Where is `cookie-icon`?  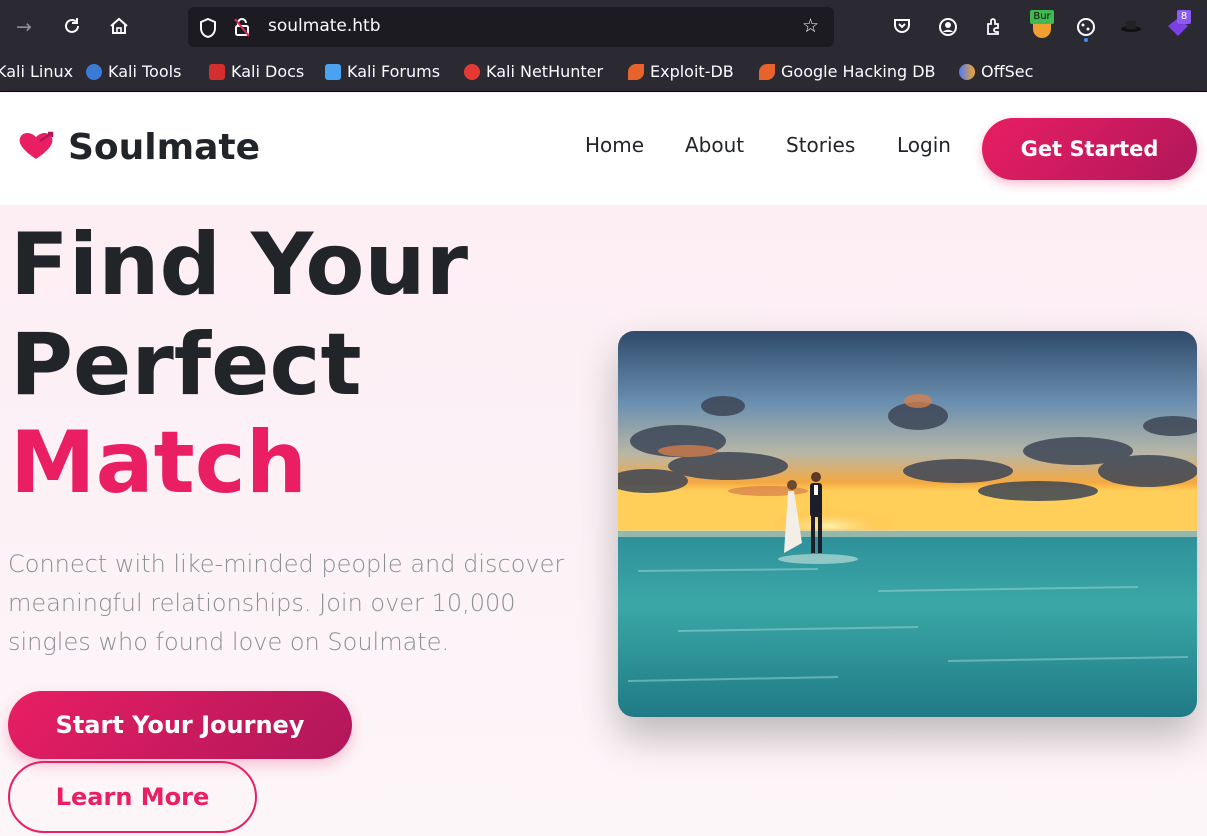 cookie-icon is located at coordinates (1086, 31).